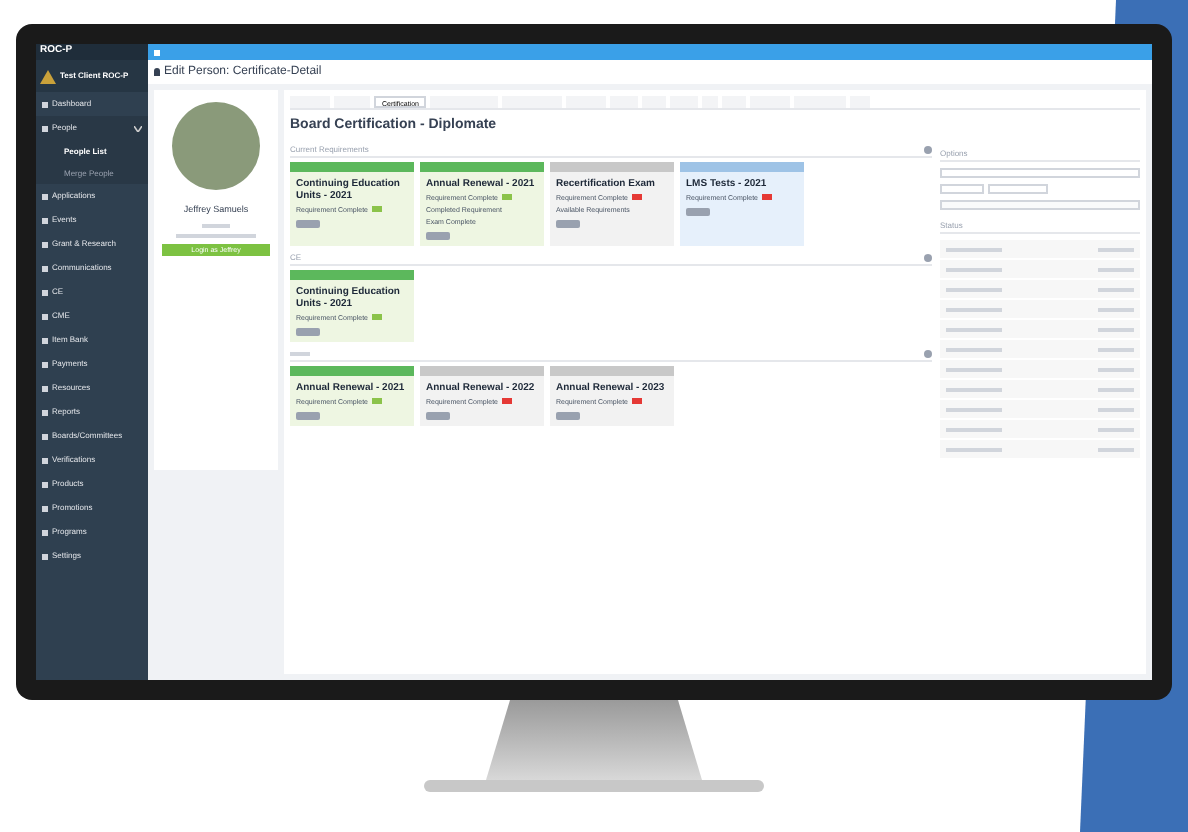 The image size is (1188, 832). Describe the element at coordinates (1040, 173) in the screenshot. I see `select-field` at that location.